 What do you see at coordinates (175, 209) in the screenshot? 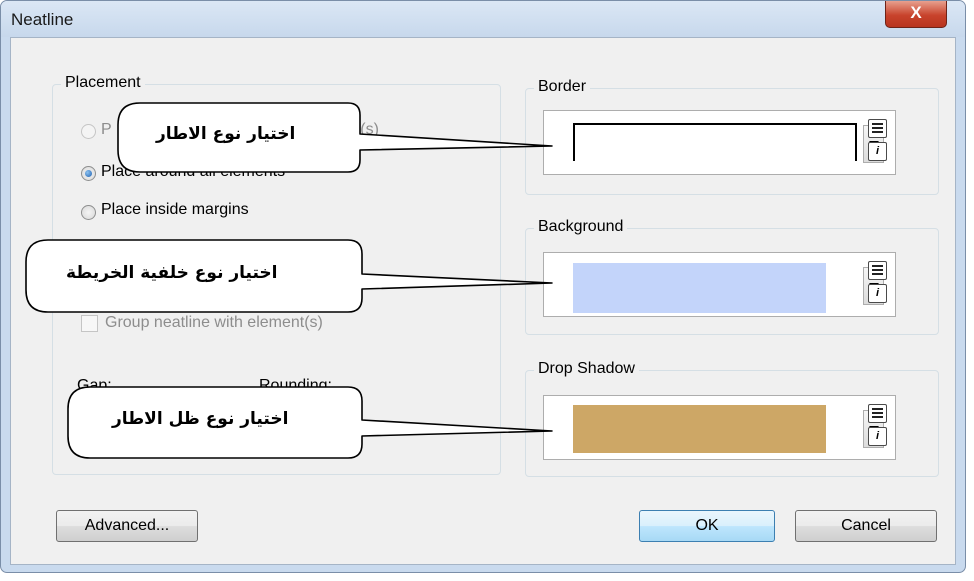
I see `placement-option-3-label: Place inside margins` at bounding box center [175, 209].